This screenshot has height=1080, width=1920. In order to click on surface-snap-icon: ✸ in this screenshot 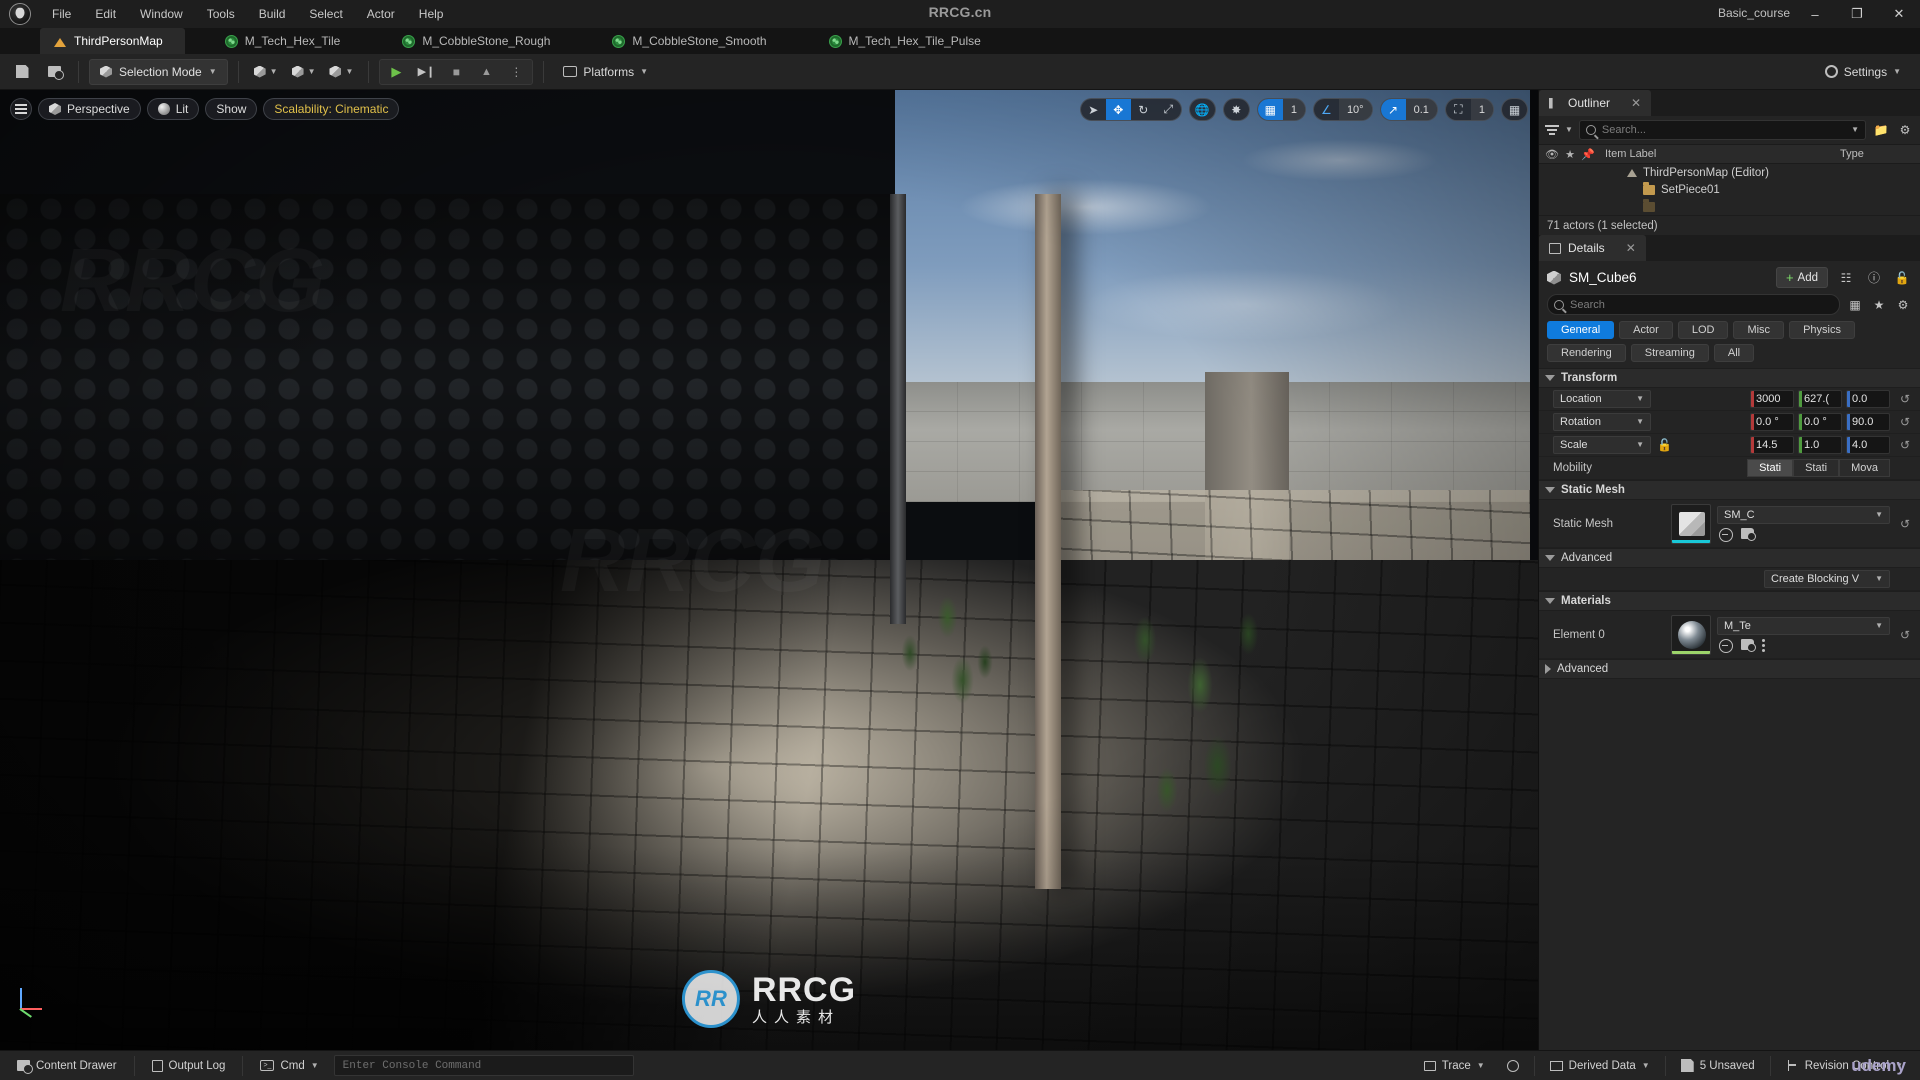, I will do `click(1236, 109)`.